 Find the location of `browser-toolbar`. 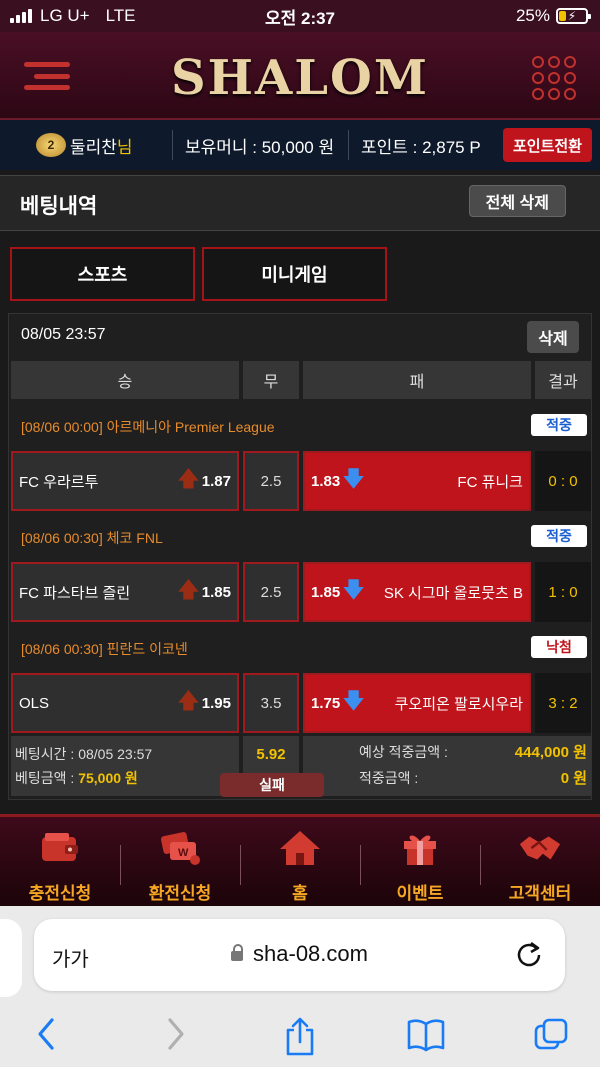

browser-toolbar is located at coordinates (300, 1035).